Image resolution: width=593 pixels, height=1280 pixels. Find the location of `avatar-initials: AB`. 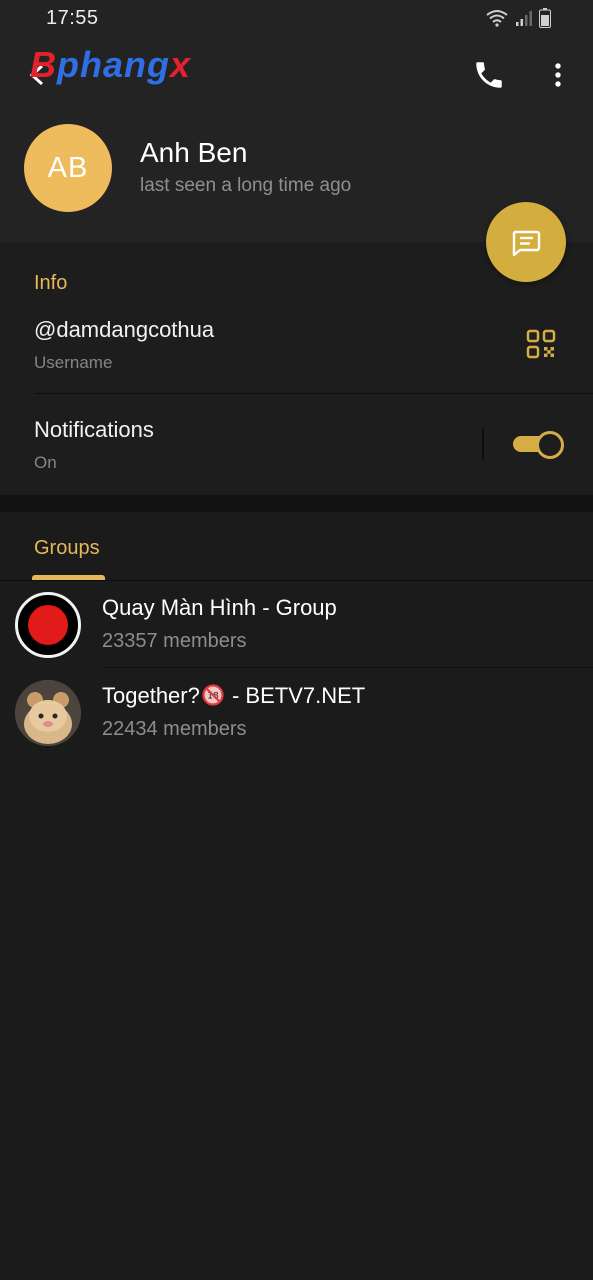

avatar-initials: AB is located at coordinates (68, 167).